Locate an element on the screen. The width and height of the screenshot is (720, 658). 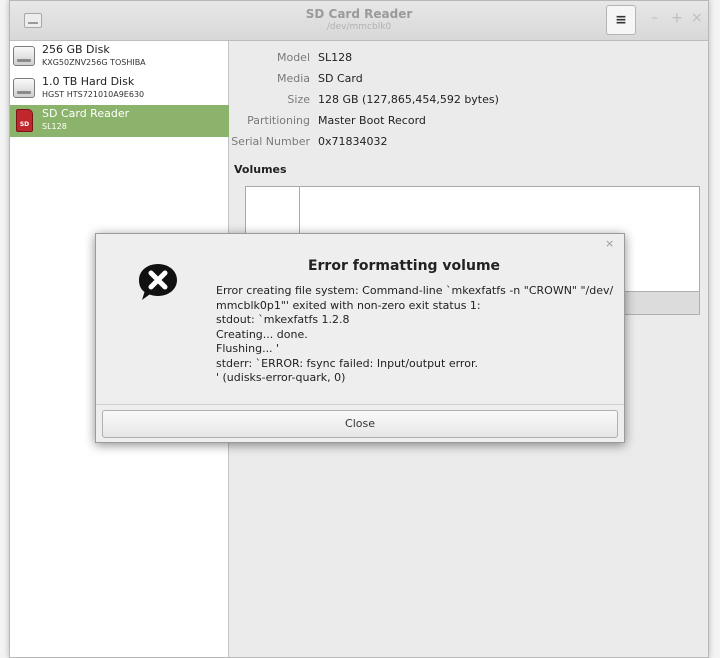
minimize-button: – is located at coordinates (654, 18).